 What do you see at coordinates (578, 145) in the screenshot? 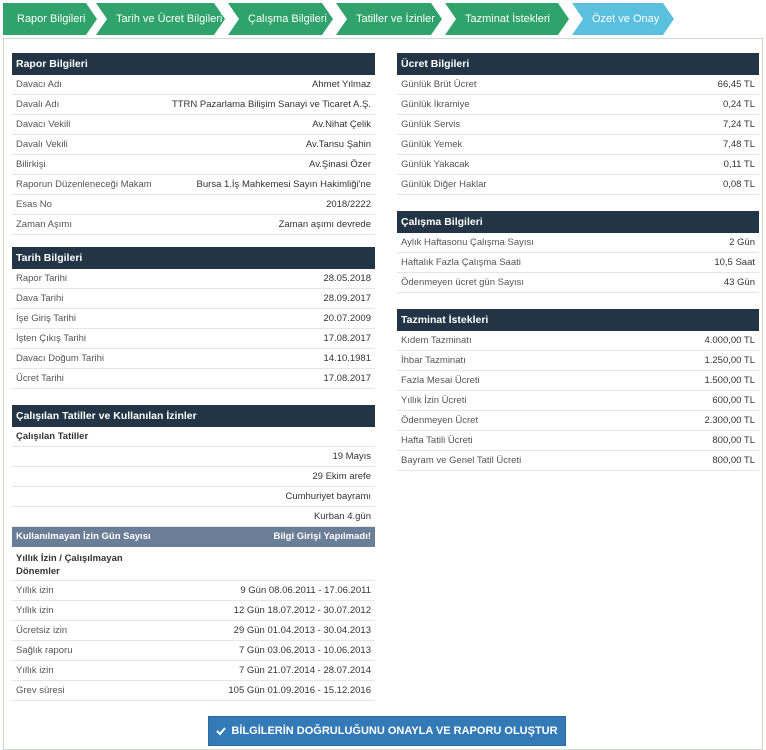
I see `table-row: Günlük Yemek 7,48 TL` at bounding box center [578, 145].